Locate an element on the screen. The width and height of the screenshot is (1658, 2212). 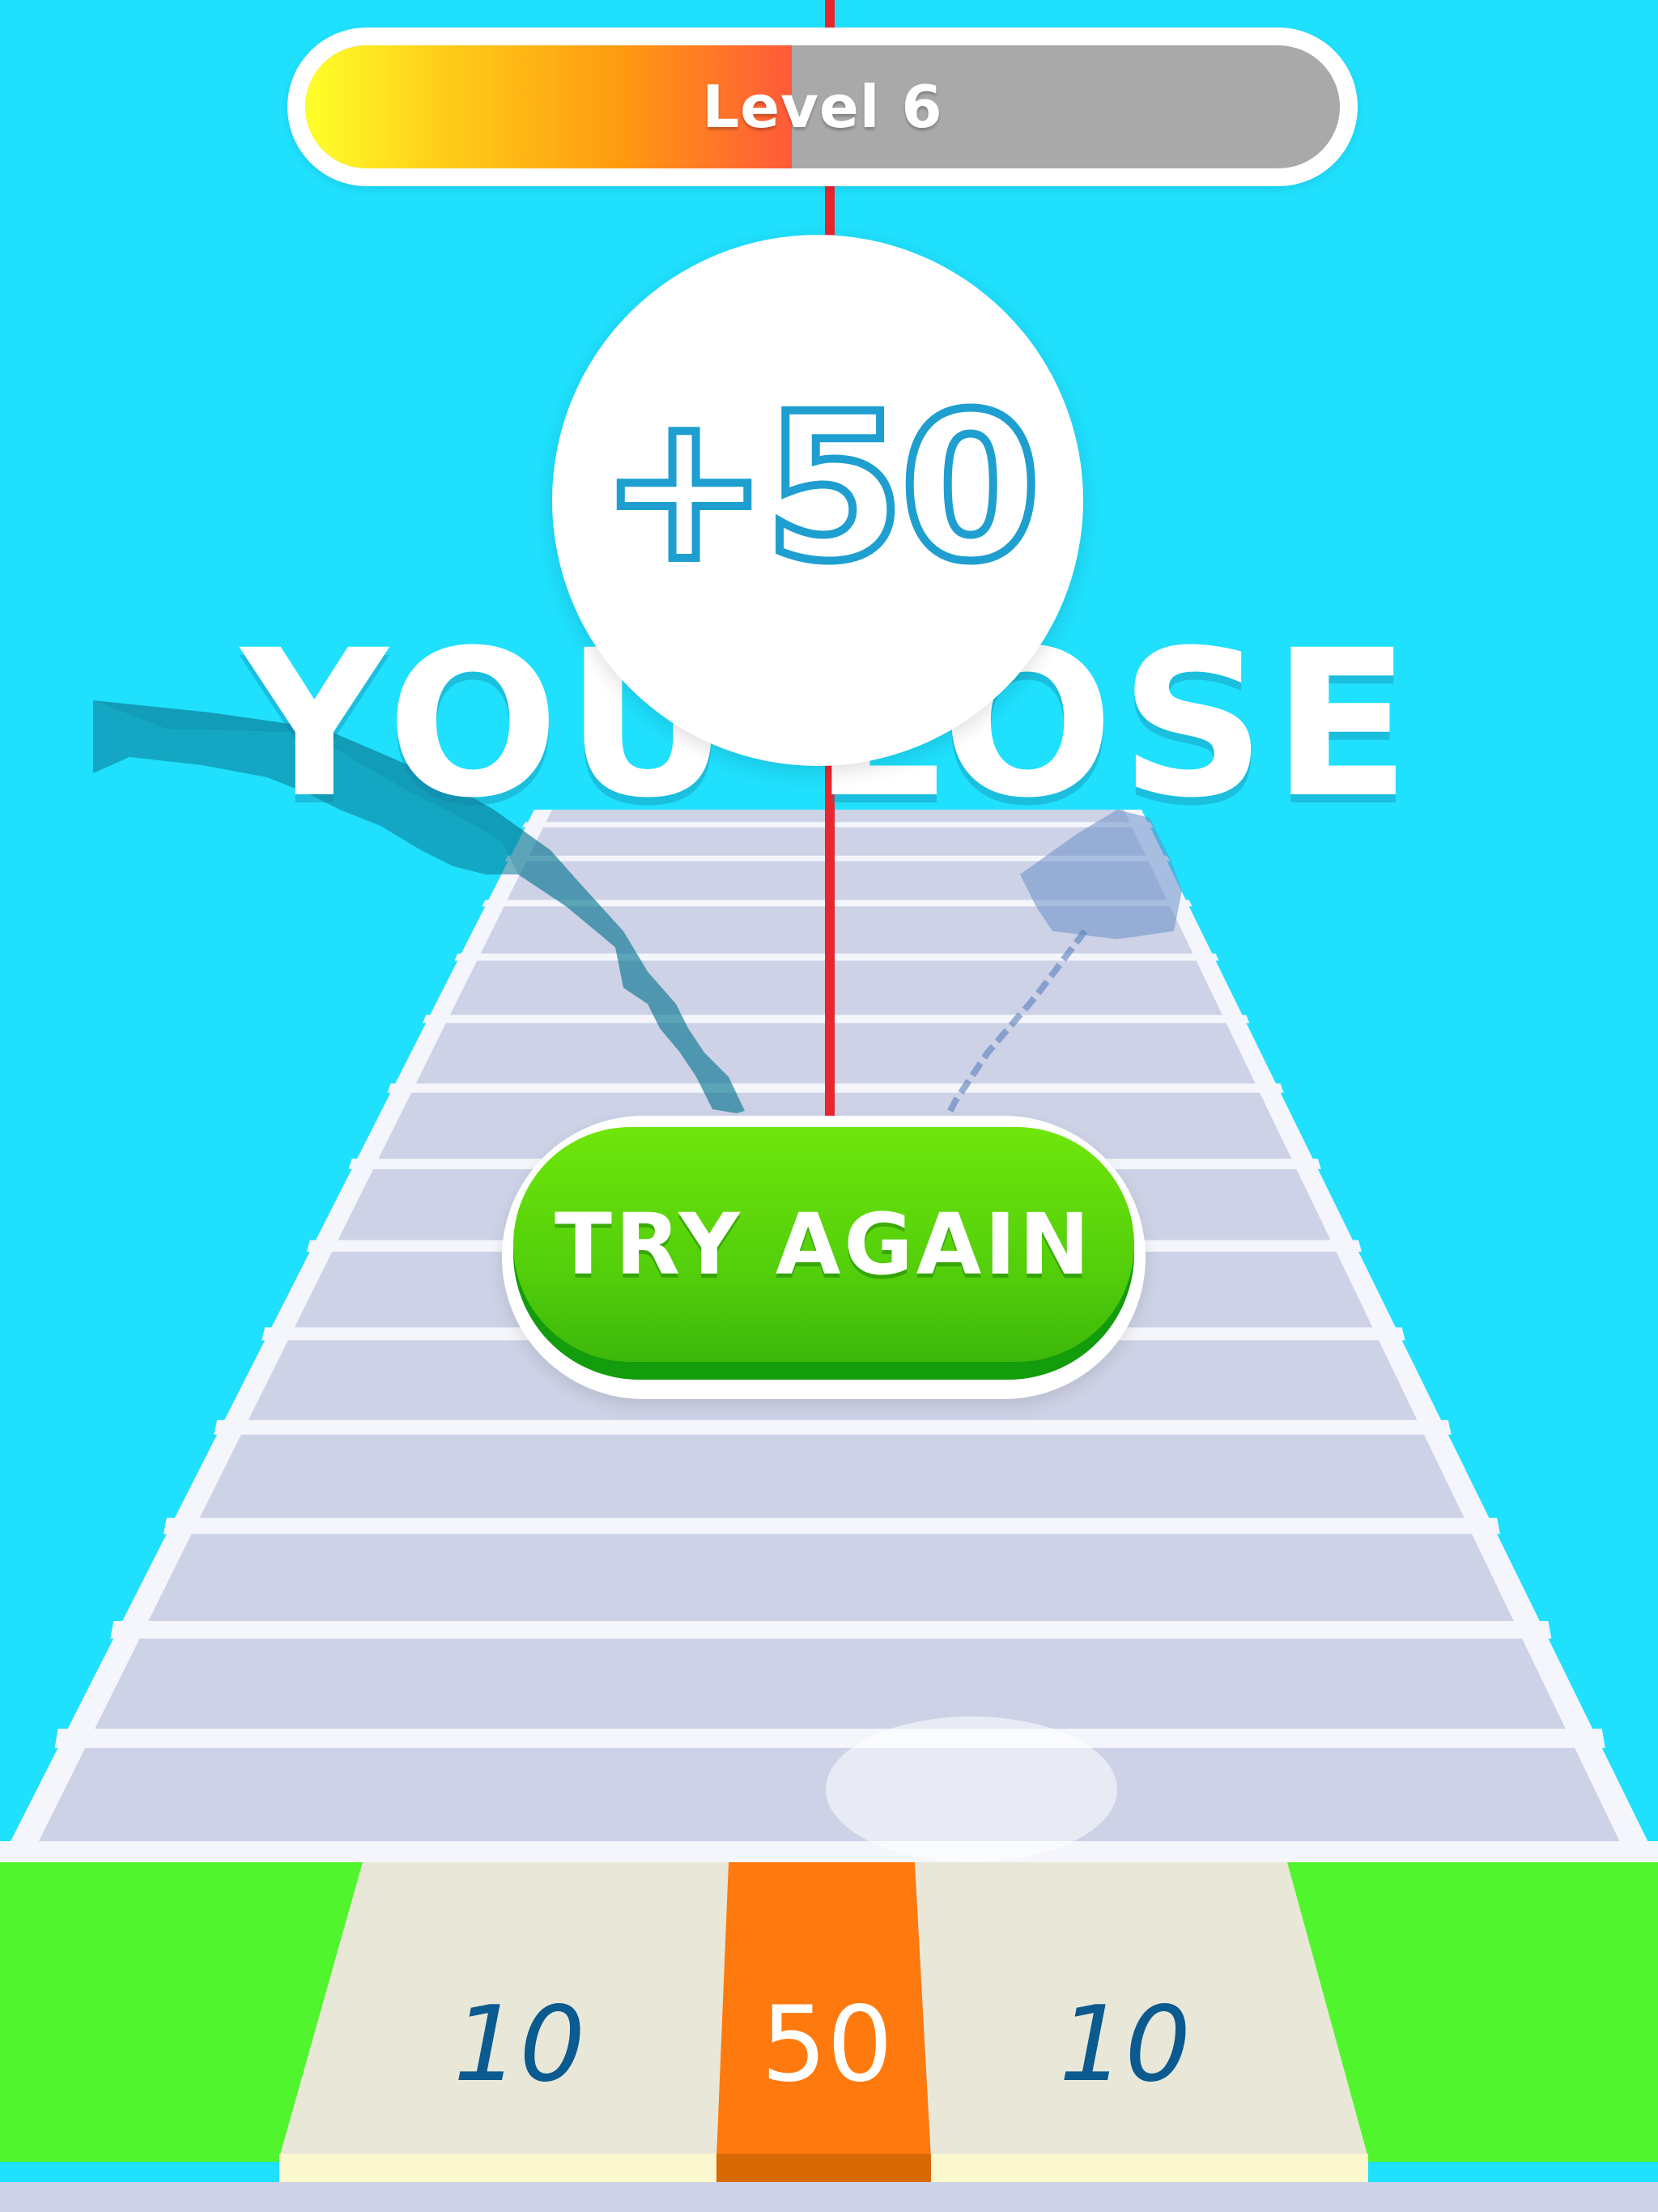
try-again-button-face: TRY AGAIN is located at coordinates (823, 1245).